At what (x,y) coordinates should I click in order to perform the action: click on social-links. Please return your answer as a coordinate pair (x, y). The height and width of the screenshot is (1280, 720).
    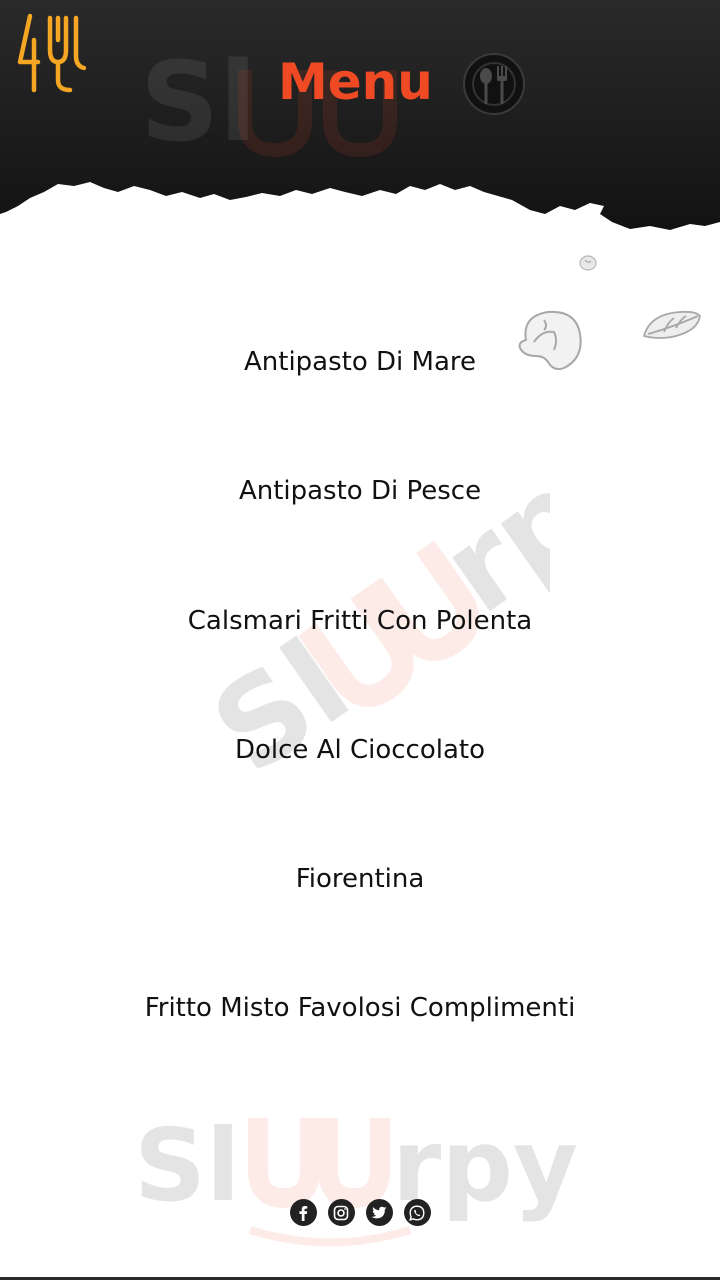
    Looking at the image, I should click on (360, 1212).